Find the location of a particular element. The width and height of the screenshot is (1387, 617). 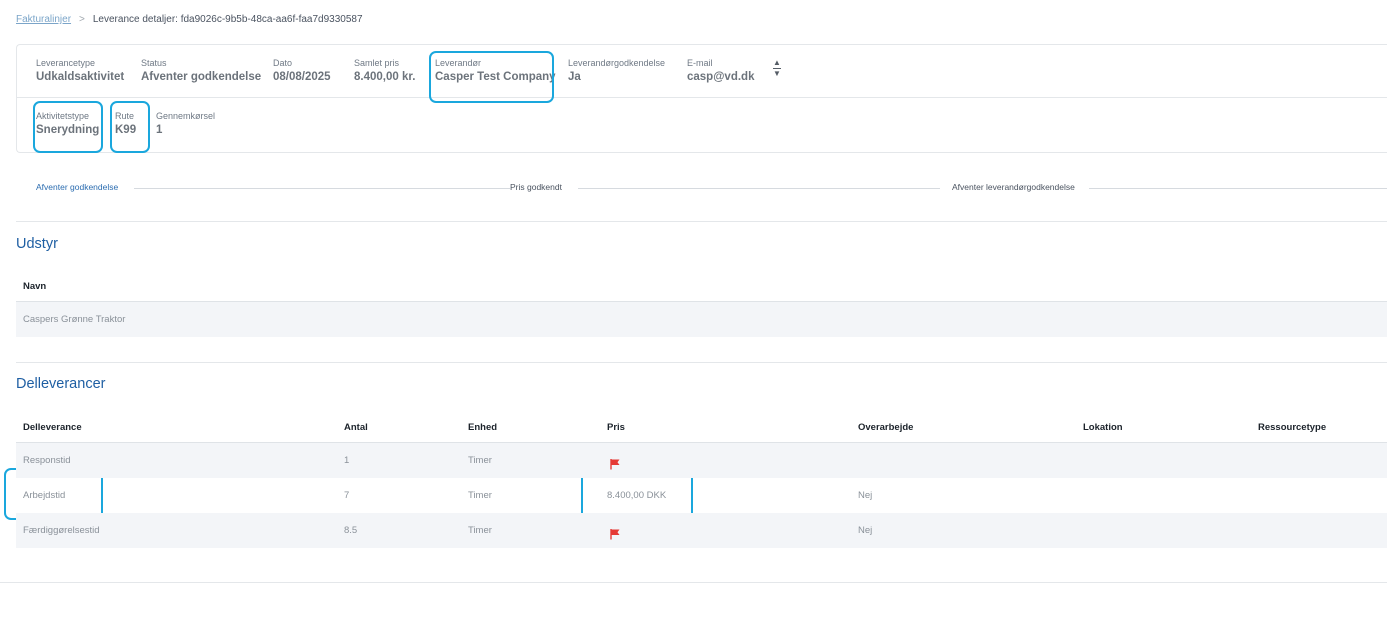

field-value: Ja is located at coordinates (574, 77).